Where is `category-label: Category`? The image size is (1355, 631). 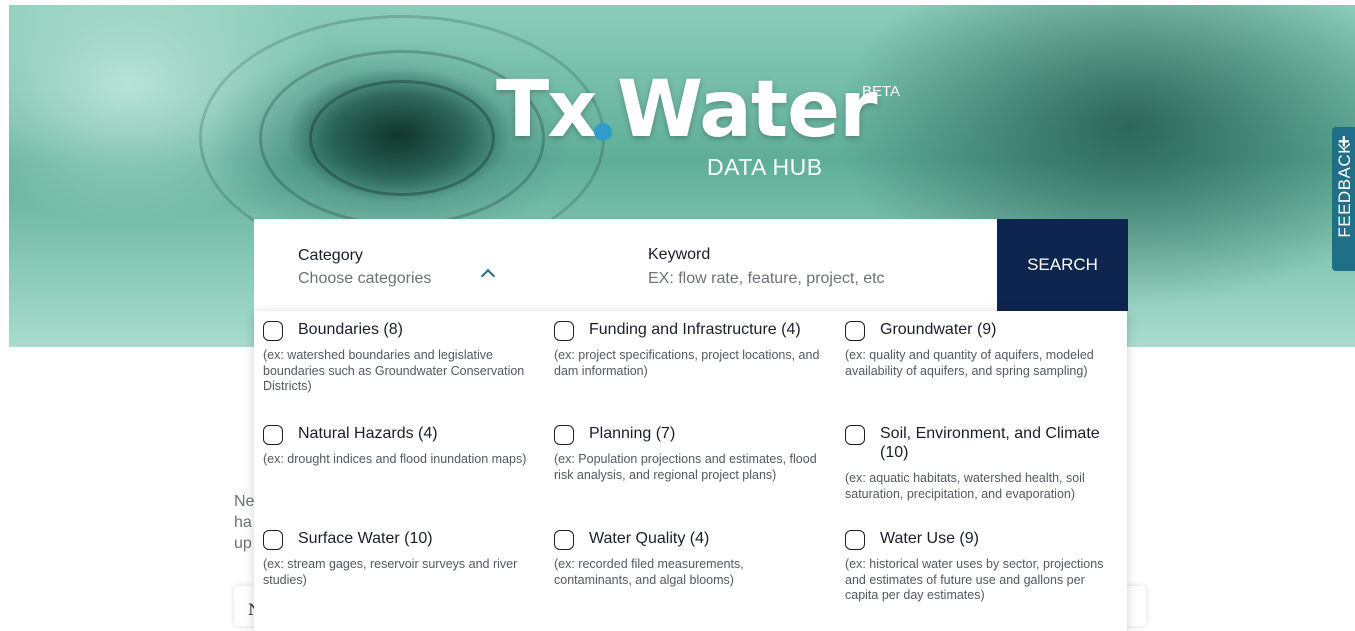 category-label: Category is located at coordinates (330, 255).